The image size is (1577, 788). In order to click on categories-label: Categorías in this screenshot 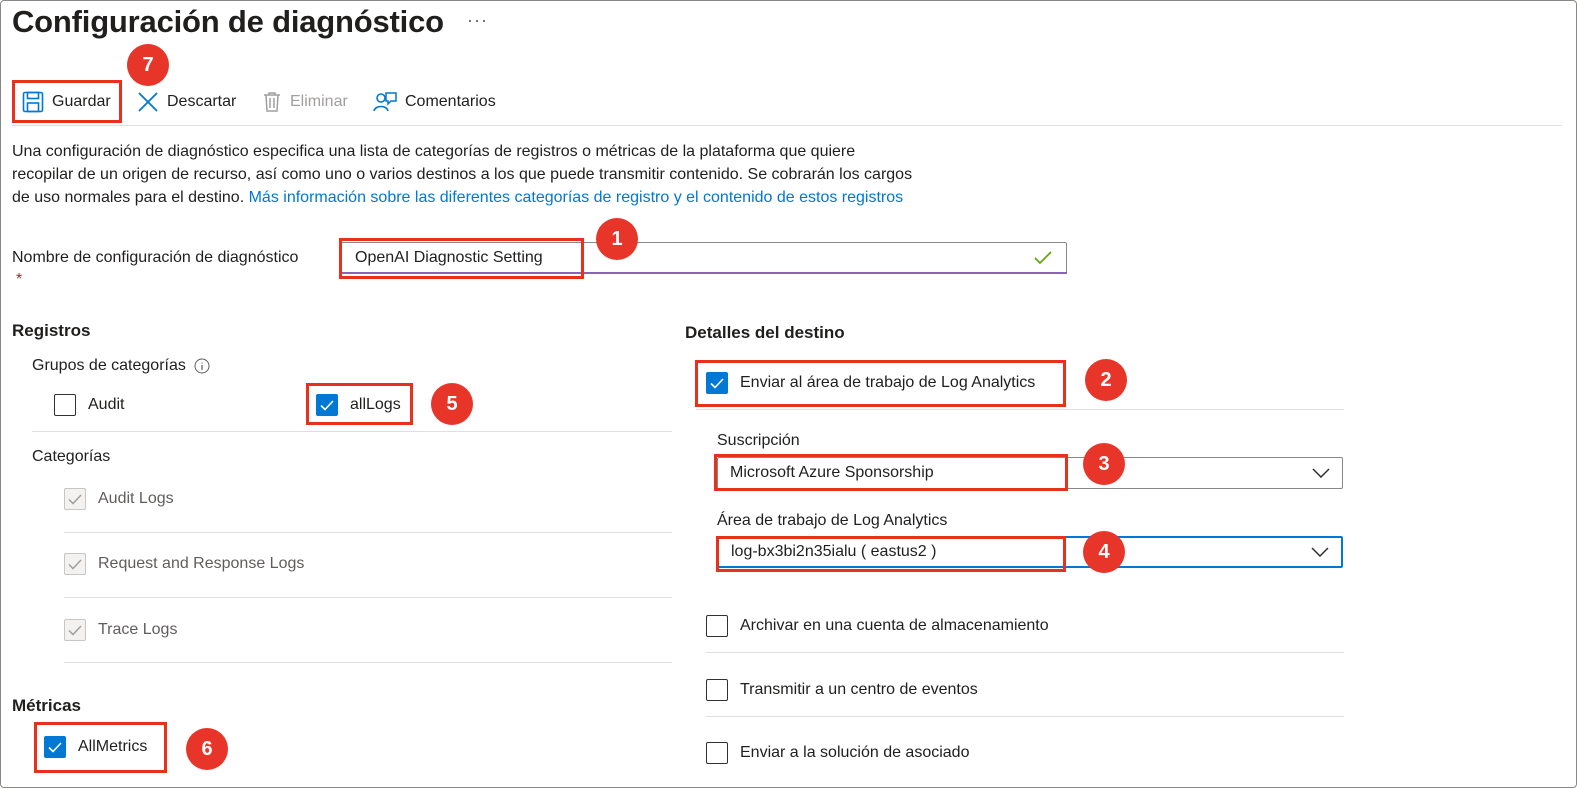, I will do `click(71, 456)`.